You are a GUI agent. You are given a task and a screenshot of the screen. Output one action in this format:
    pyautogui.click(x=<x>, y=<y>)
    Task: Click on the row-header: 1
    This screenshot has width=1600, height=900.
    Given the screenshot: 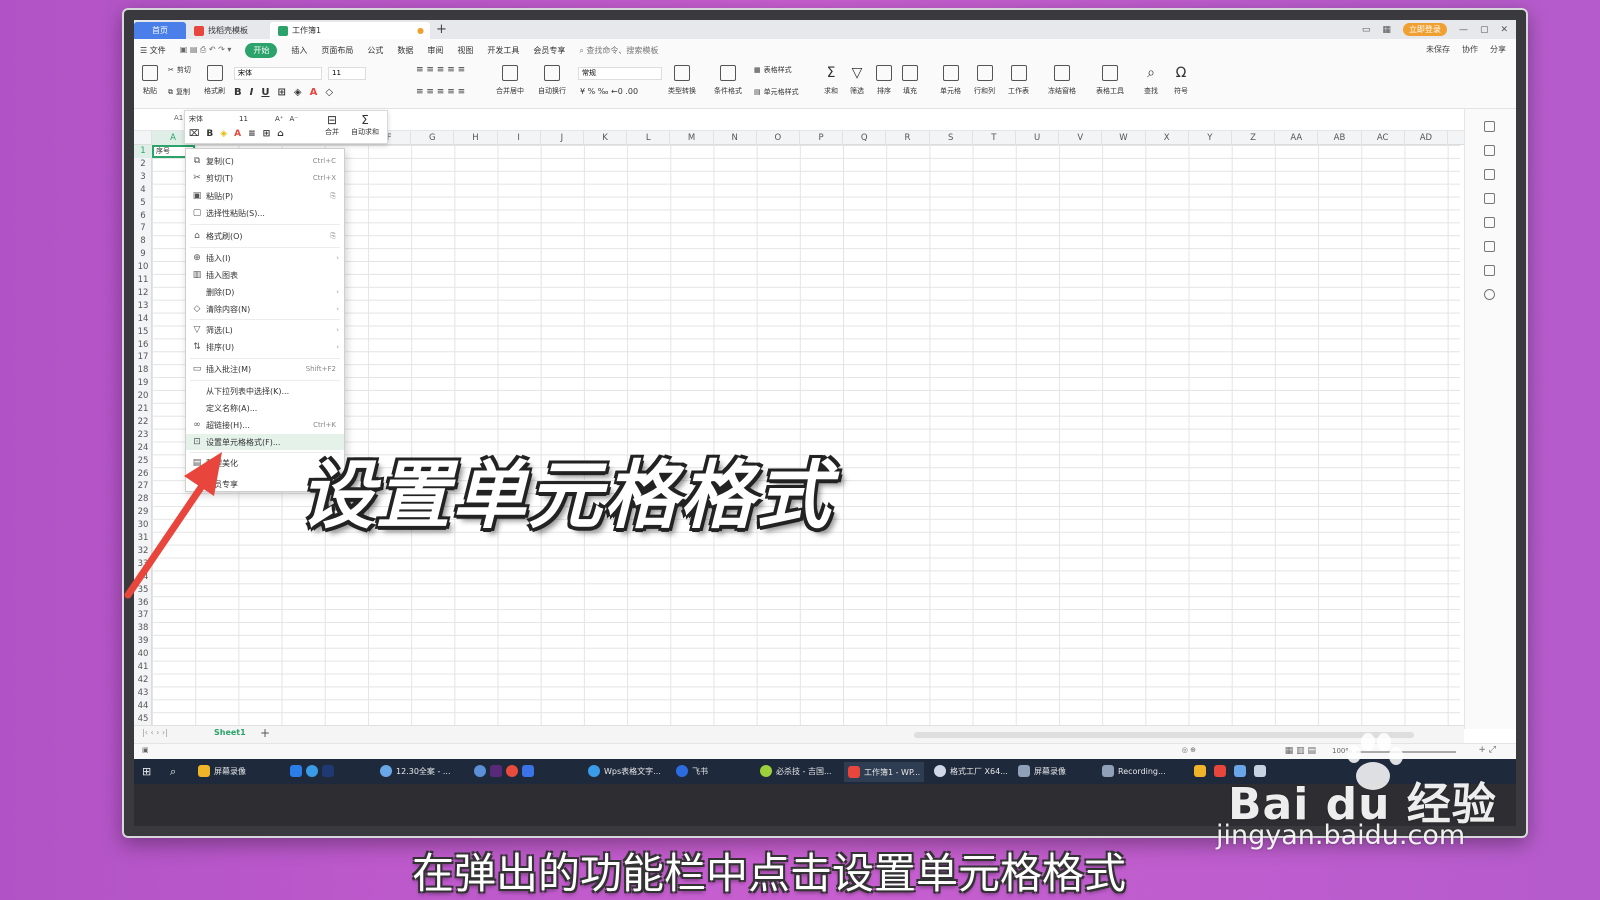 What is the action you would take?
    pyautogui.click(x=143, y=151)
    